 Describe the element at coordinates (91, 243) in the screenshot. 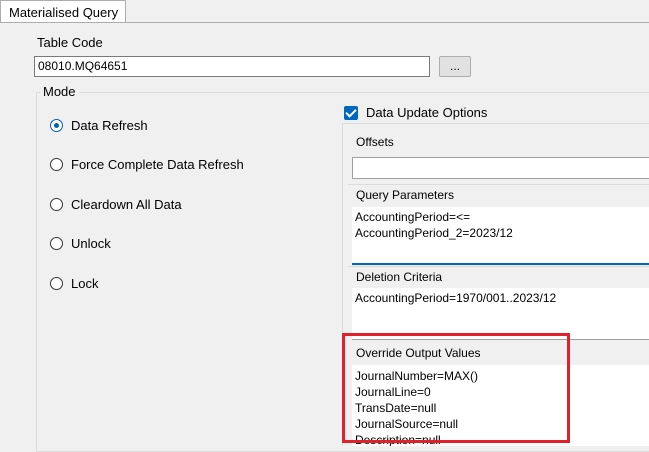

I see `radio-label: Unlock` at that location.